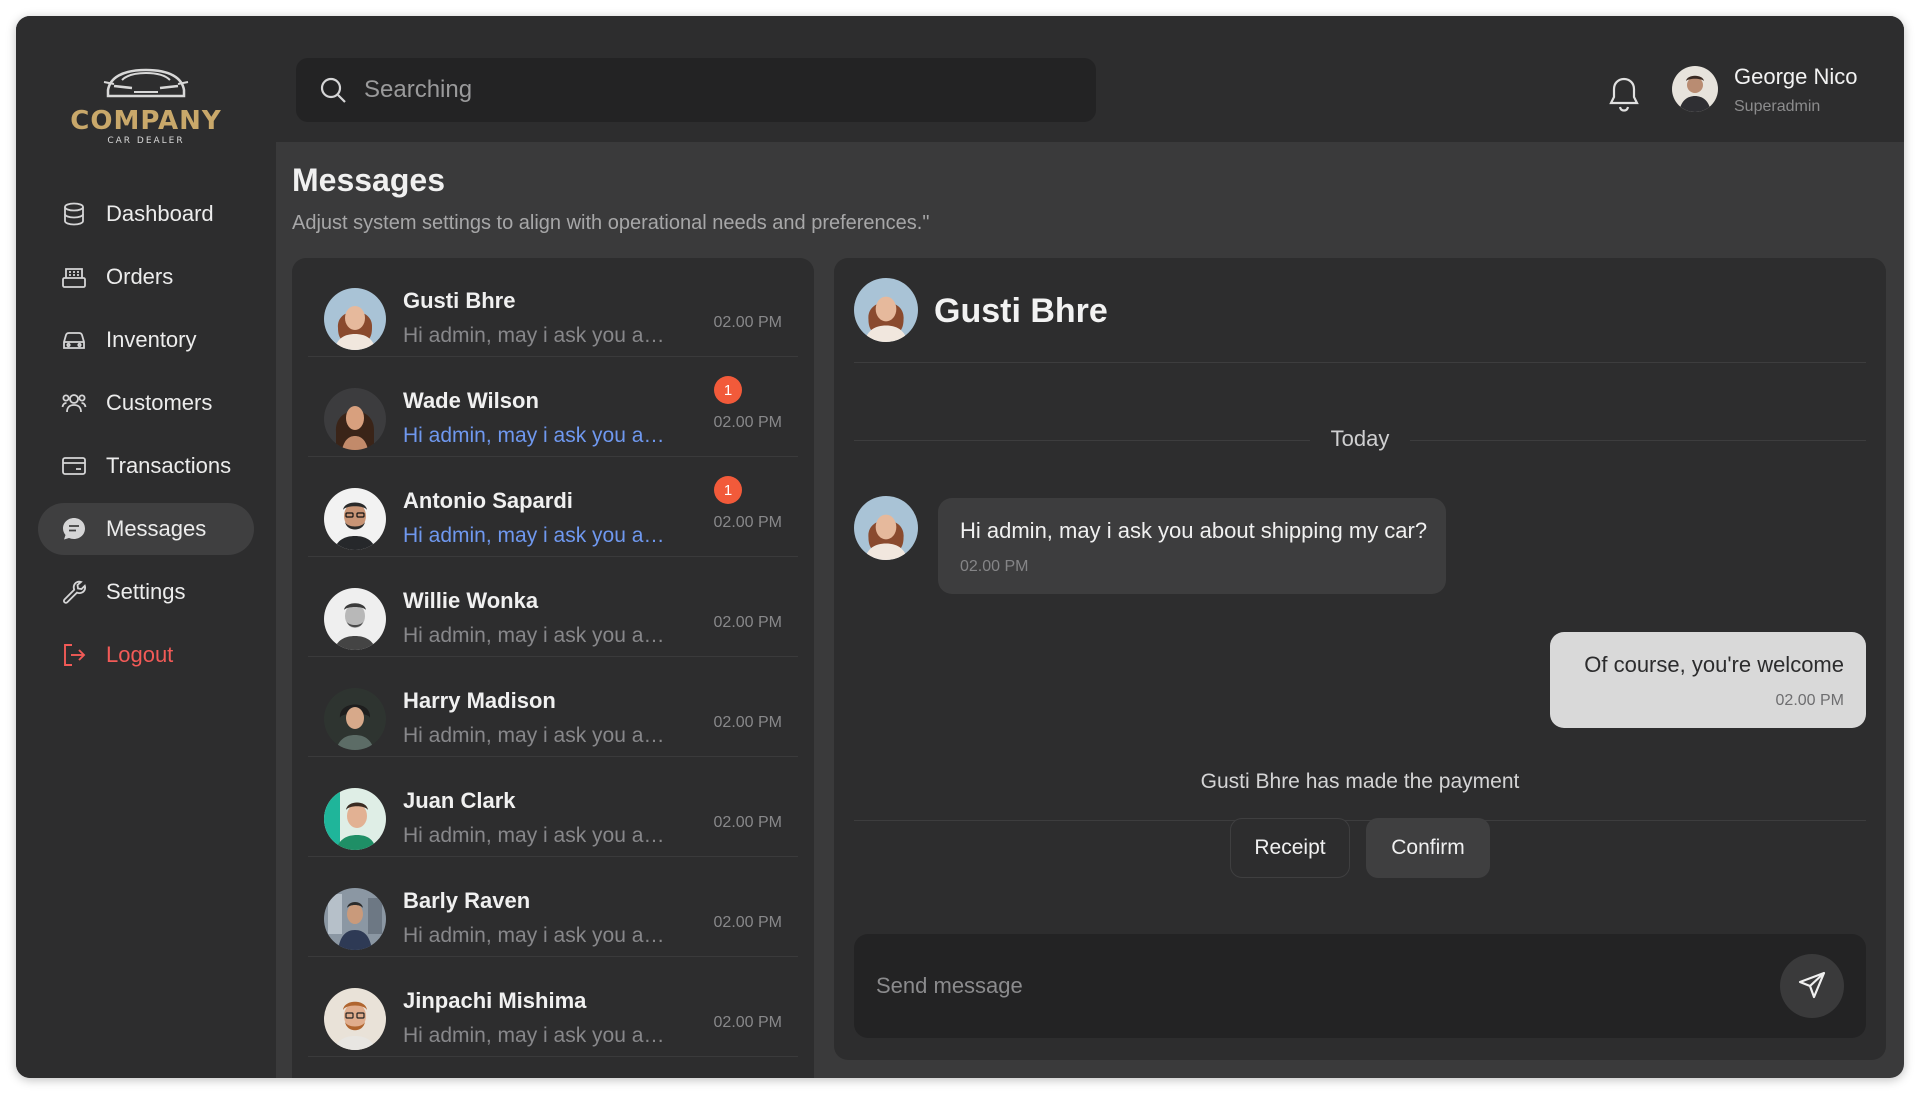 This screenshot has width=1920, height=1094. I want to click on message-composer, so click(1360, 986).